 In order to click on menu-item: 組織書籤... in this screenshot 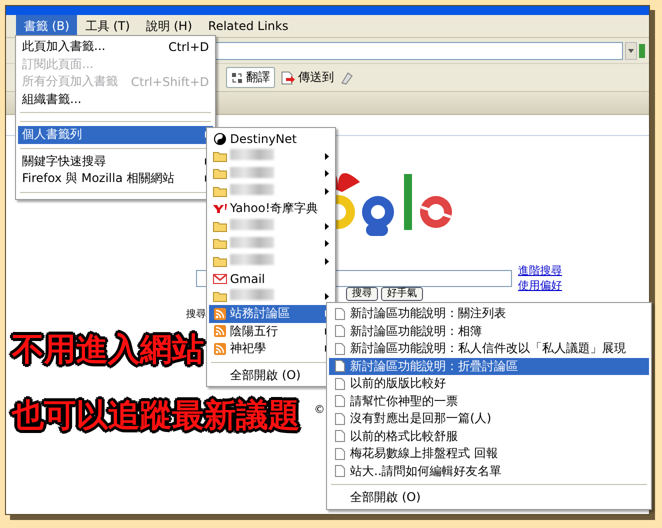, I will do `click(115, 99)`.